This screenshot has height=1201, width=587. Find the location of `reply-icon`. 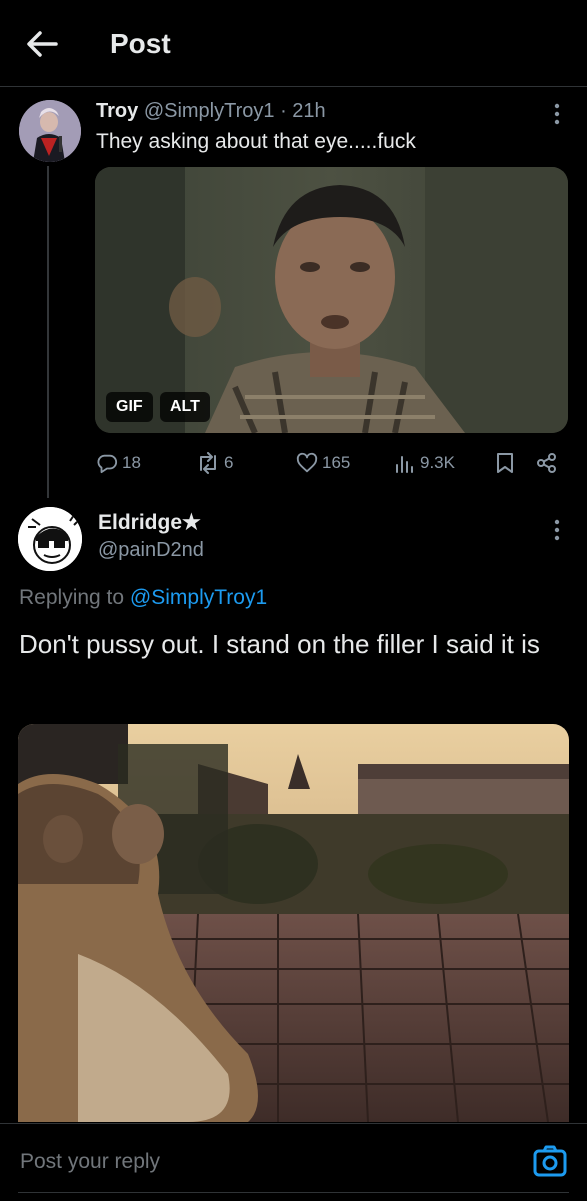

reply-icon is located at coordinates (107, 464).